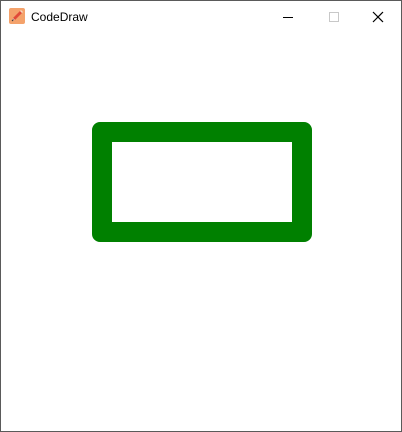  I want to click on maximize-button, so click(334, 16).